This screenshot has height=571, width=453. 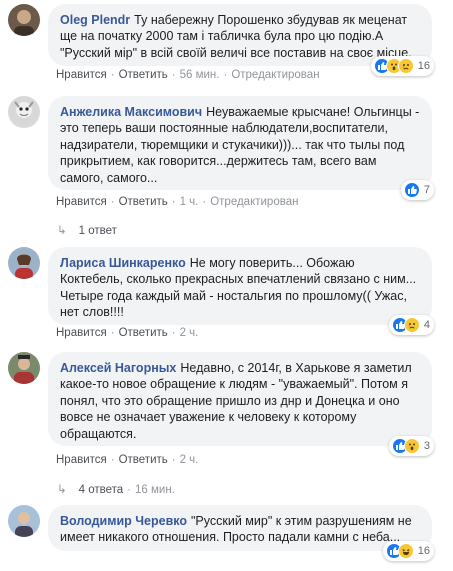 I want to click on haha-reaction-icon, so click(x=405, y=551).